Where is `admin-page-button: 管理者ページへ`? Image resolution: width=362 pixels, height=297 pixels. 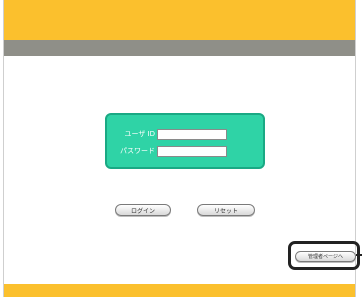
admin-page-button: 管理者ページへ is located at coordinates (325, 256).